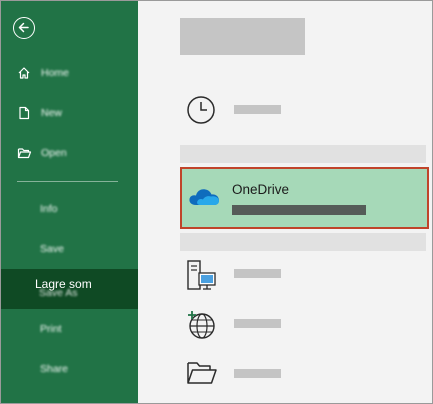 This screenshot has width=433, height=404. What do you see at coordinates (69, 369) in the screenshot?
I see `sidebar-item-share: Share` at bounding box center [69, 369].